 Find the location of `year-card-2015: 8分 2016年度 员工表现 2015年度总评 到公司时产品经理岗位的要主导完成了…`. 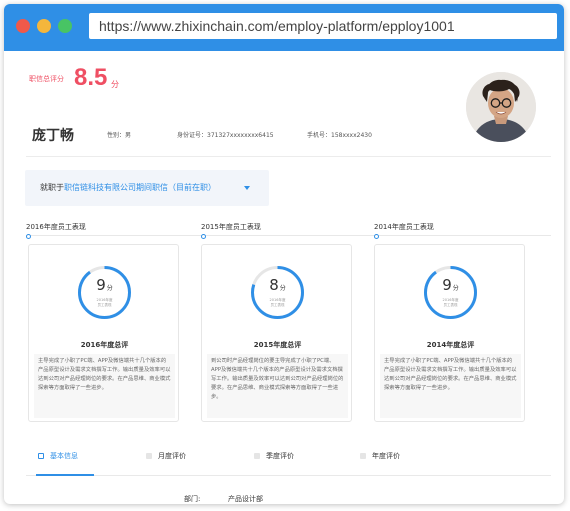

year-card-2015: 8分 2016年度 员工表现 2015年度总评 到公司时产品经理岗位的要主导完成了… is located at coordinates (276, 333).